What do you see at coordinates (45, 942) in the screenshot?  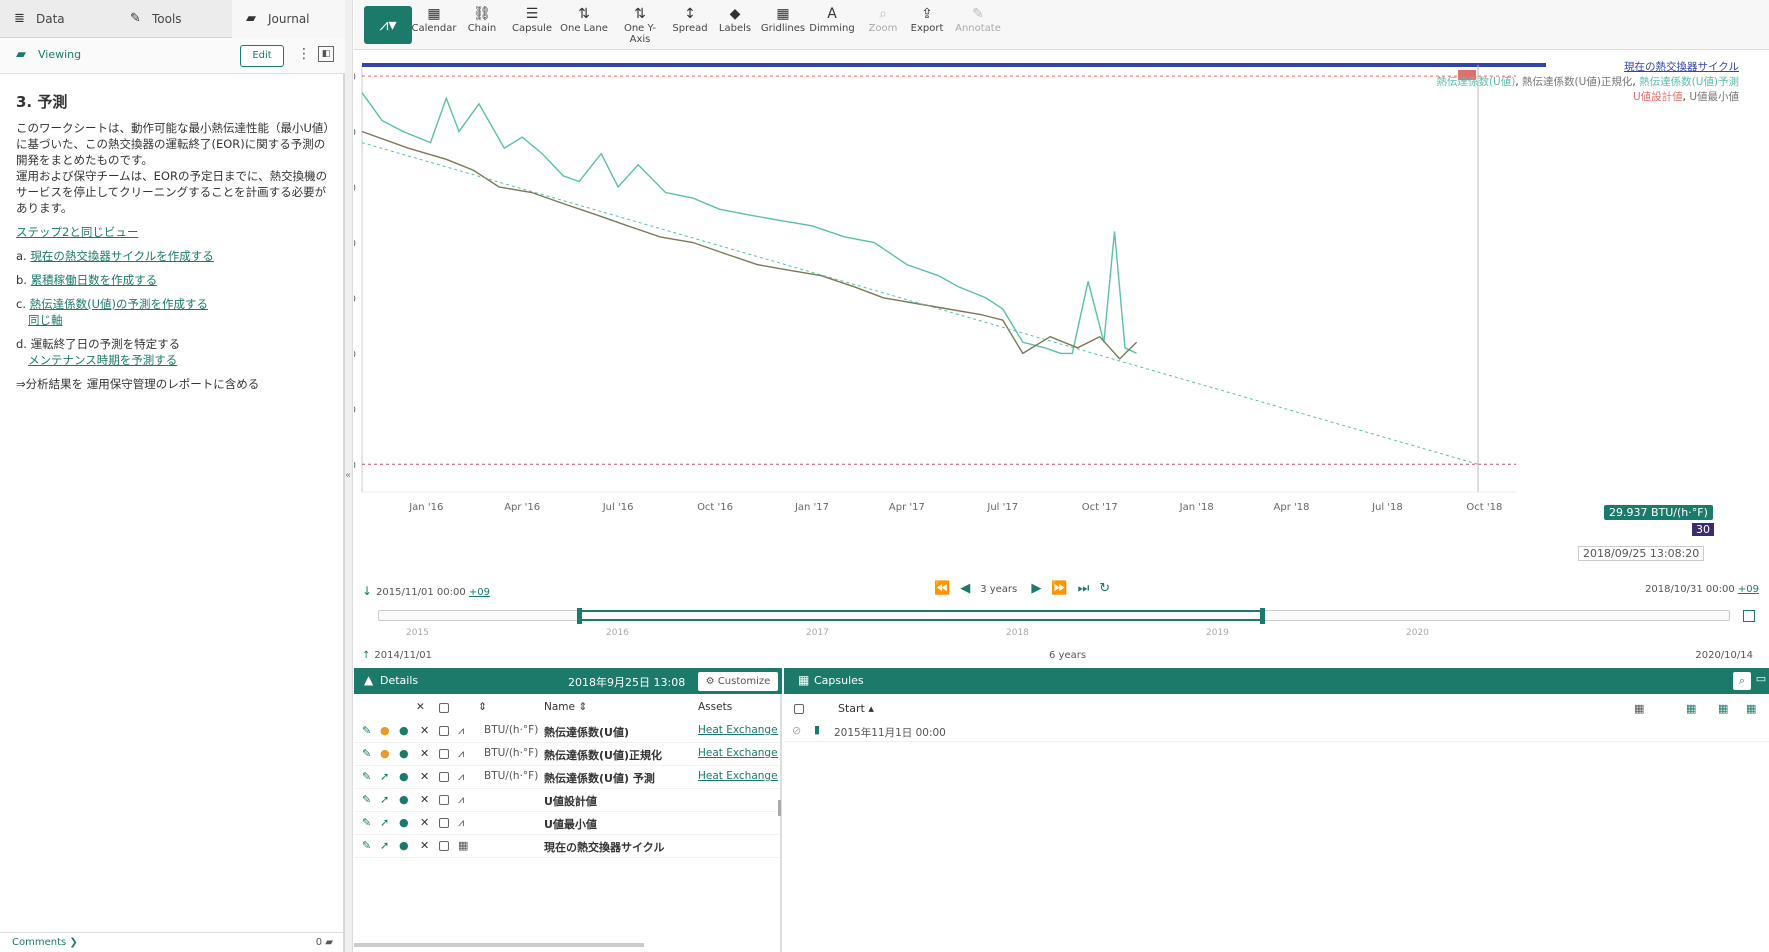 I see `comments-label: Comments ❯` at bounding box center [45, 942].